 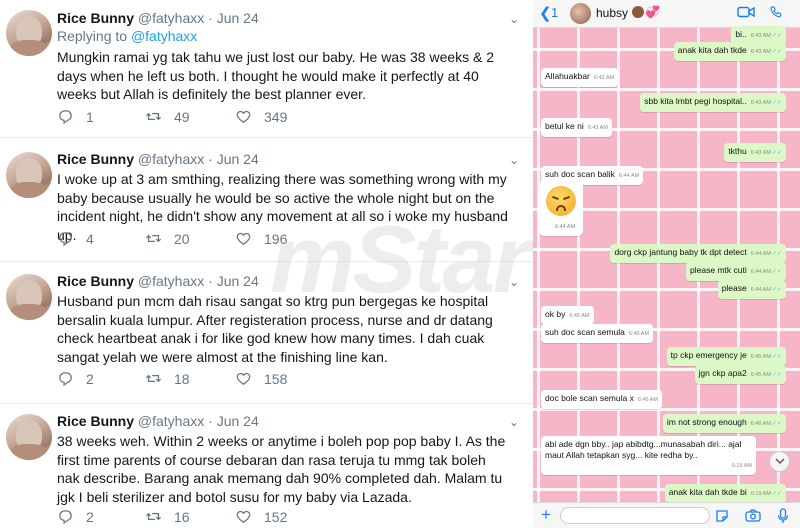 I want to click on message-text: betul ke ni, so click(x=564, y=126).